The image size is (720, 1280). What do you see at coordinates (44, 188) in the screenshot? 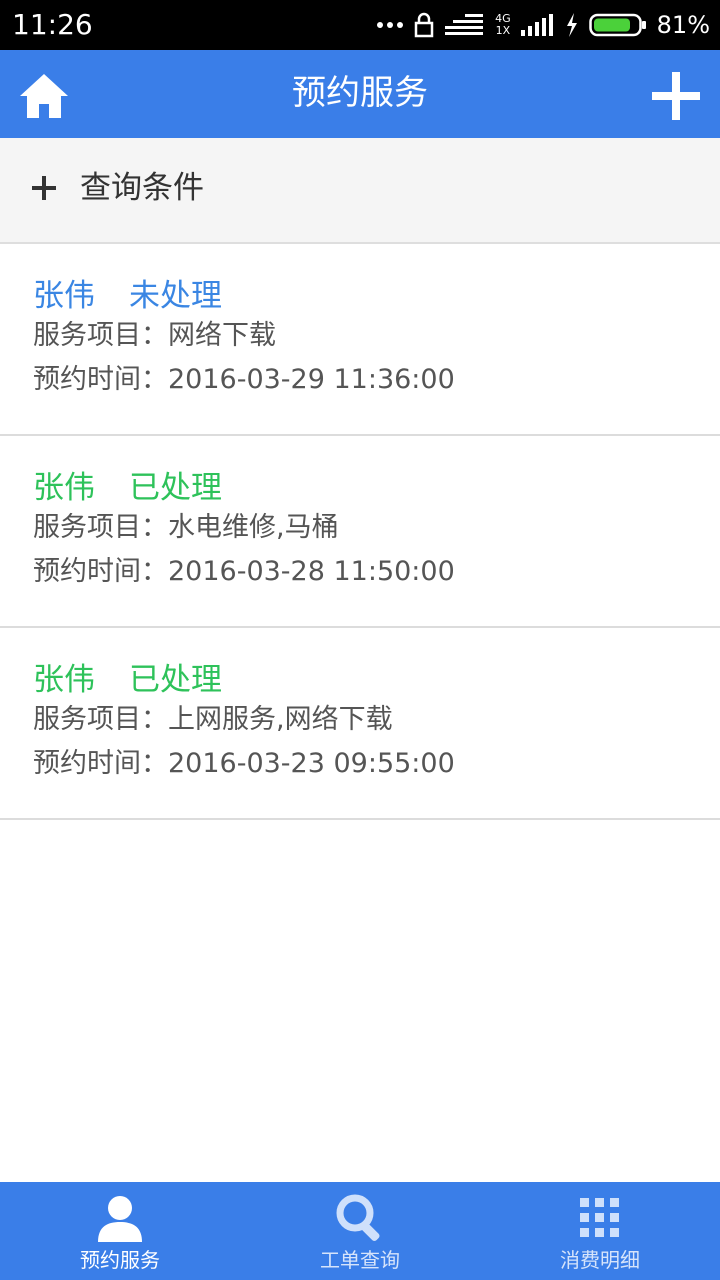
I see `expand-plus-icon` at bounding box center [44, 188].